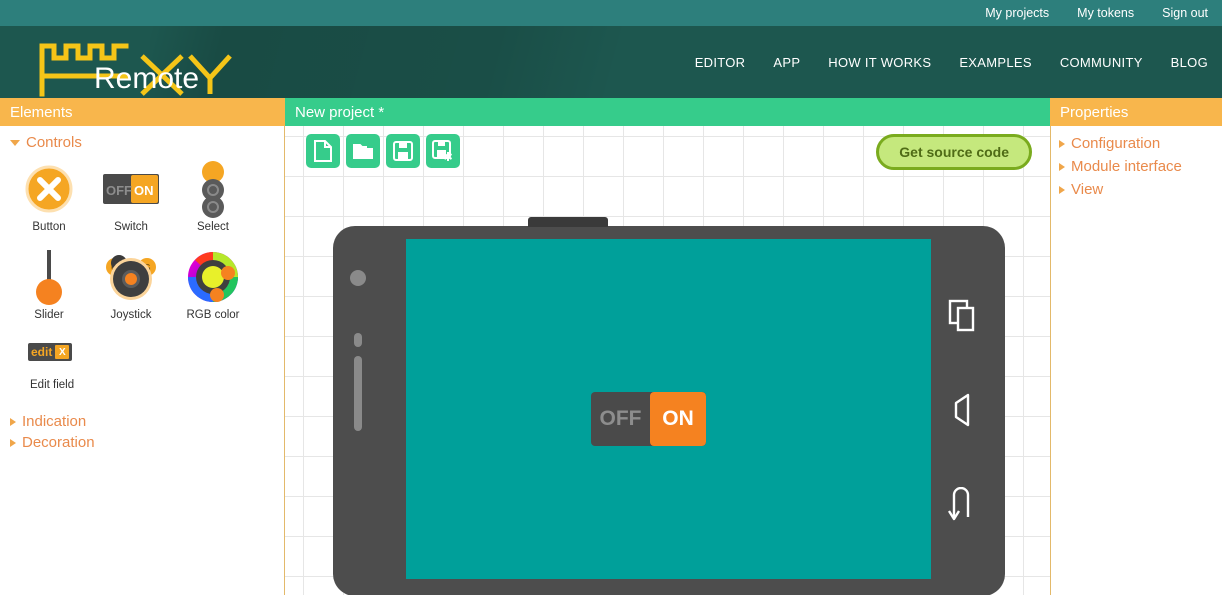 The height and width of the screenshot is (595, 1222). I want to click on open-folder-icon, so click(363, 151).